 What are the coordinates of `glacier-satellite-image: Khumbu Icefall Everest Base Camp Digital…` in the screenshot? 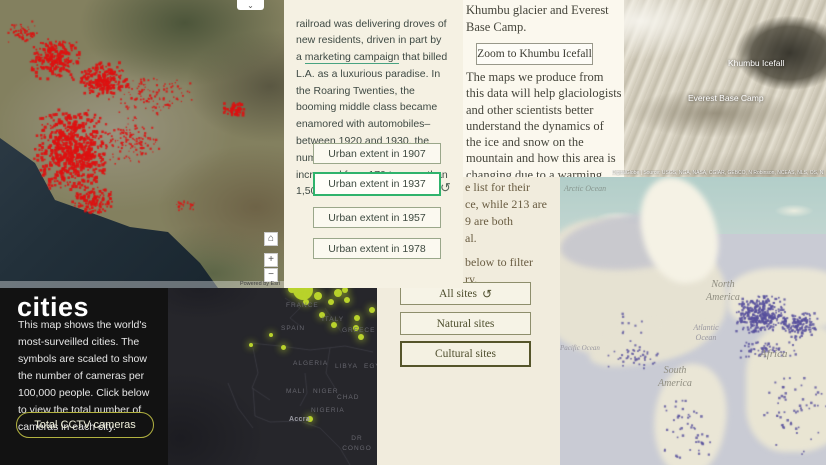 It's located at (719, 88).